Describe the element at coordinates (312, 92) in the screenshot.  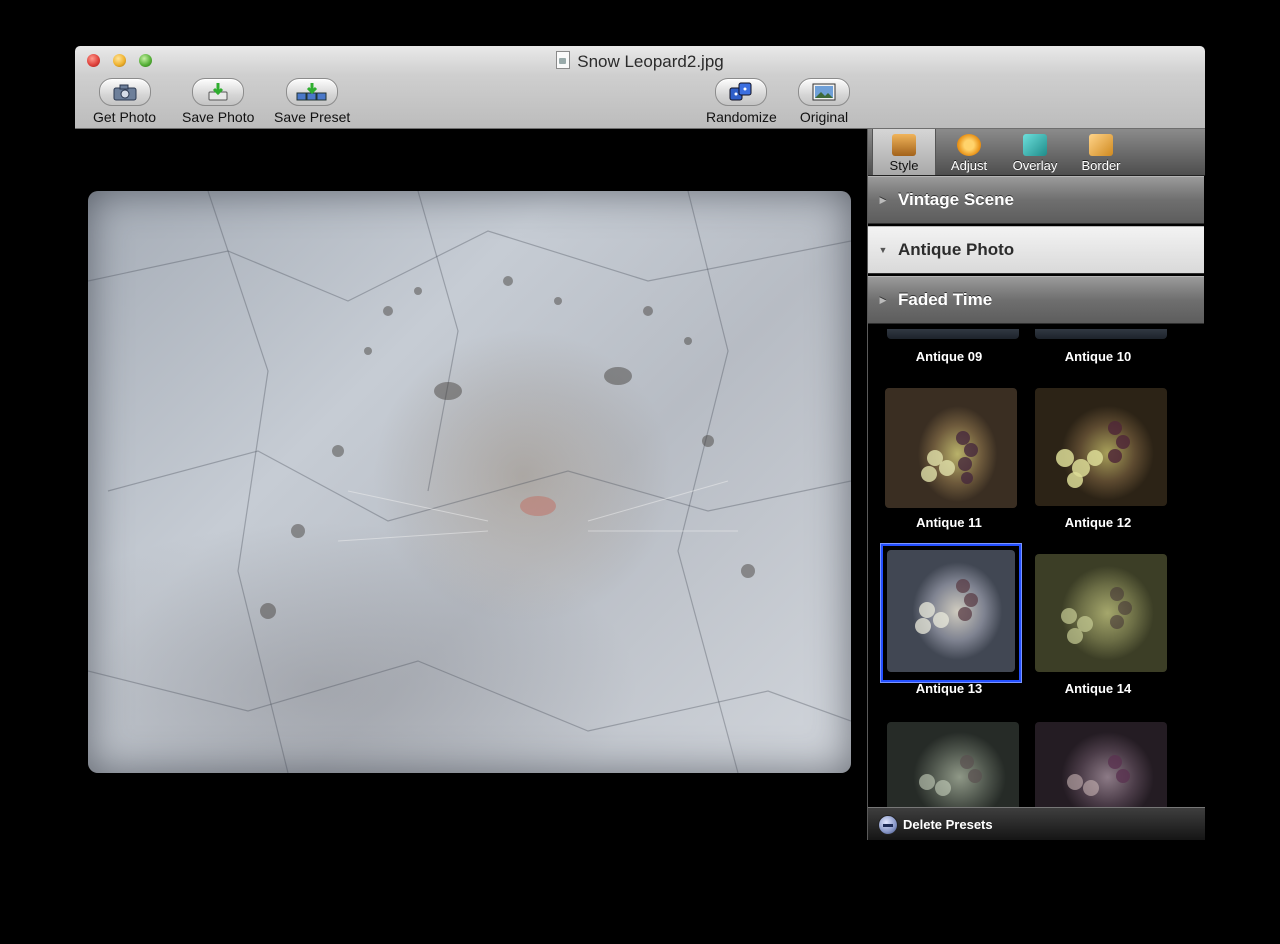
I see `save-preset-icon` at that location.